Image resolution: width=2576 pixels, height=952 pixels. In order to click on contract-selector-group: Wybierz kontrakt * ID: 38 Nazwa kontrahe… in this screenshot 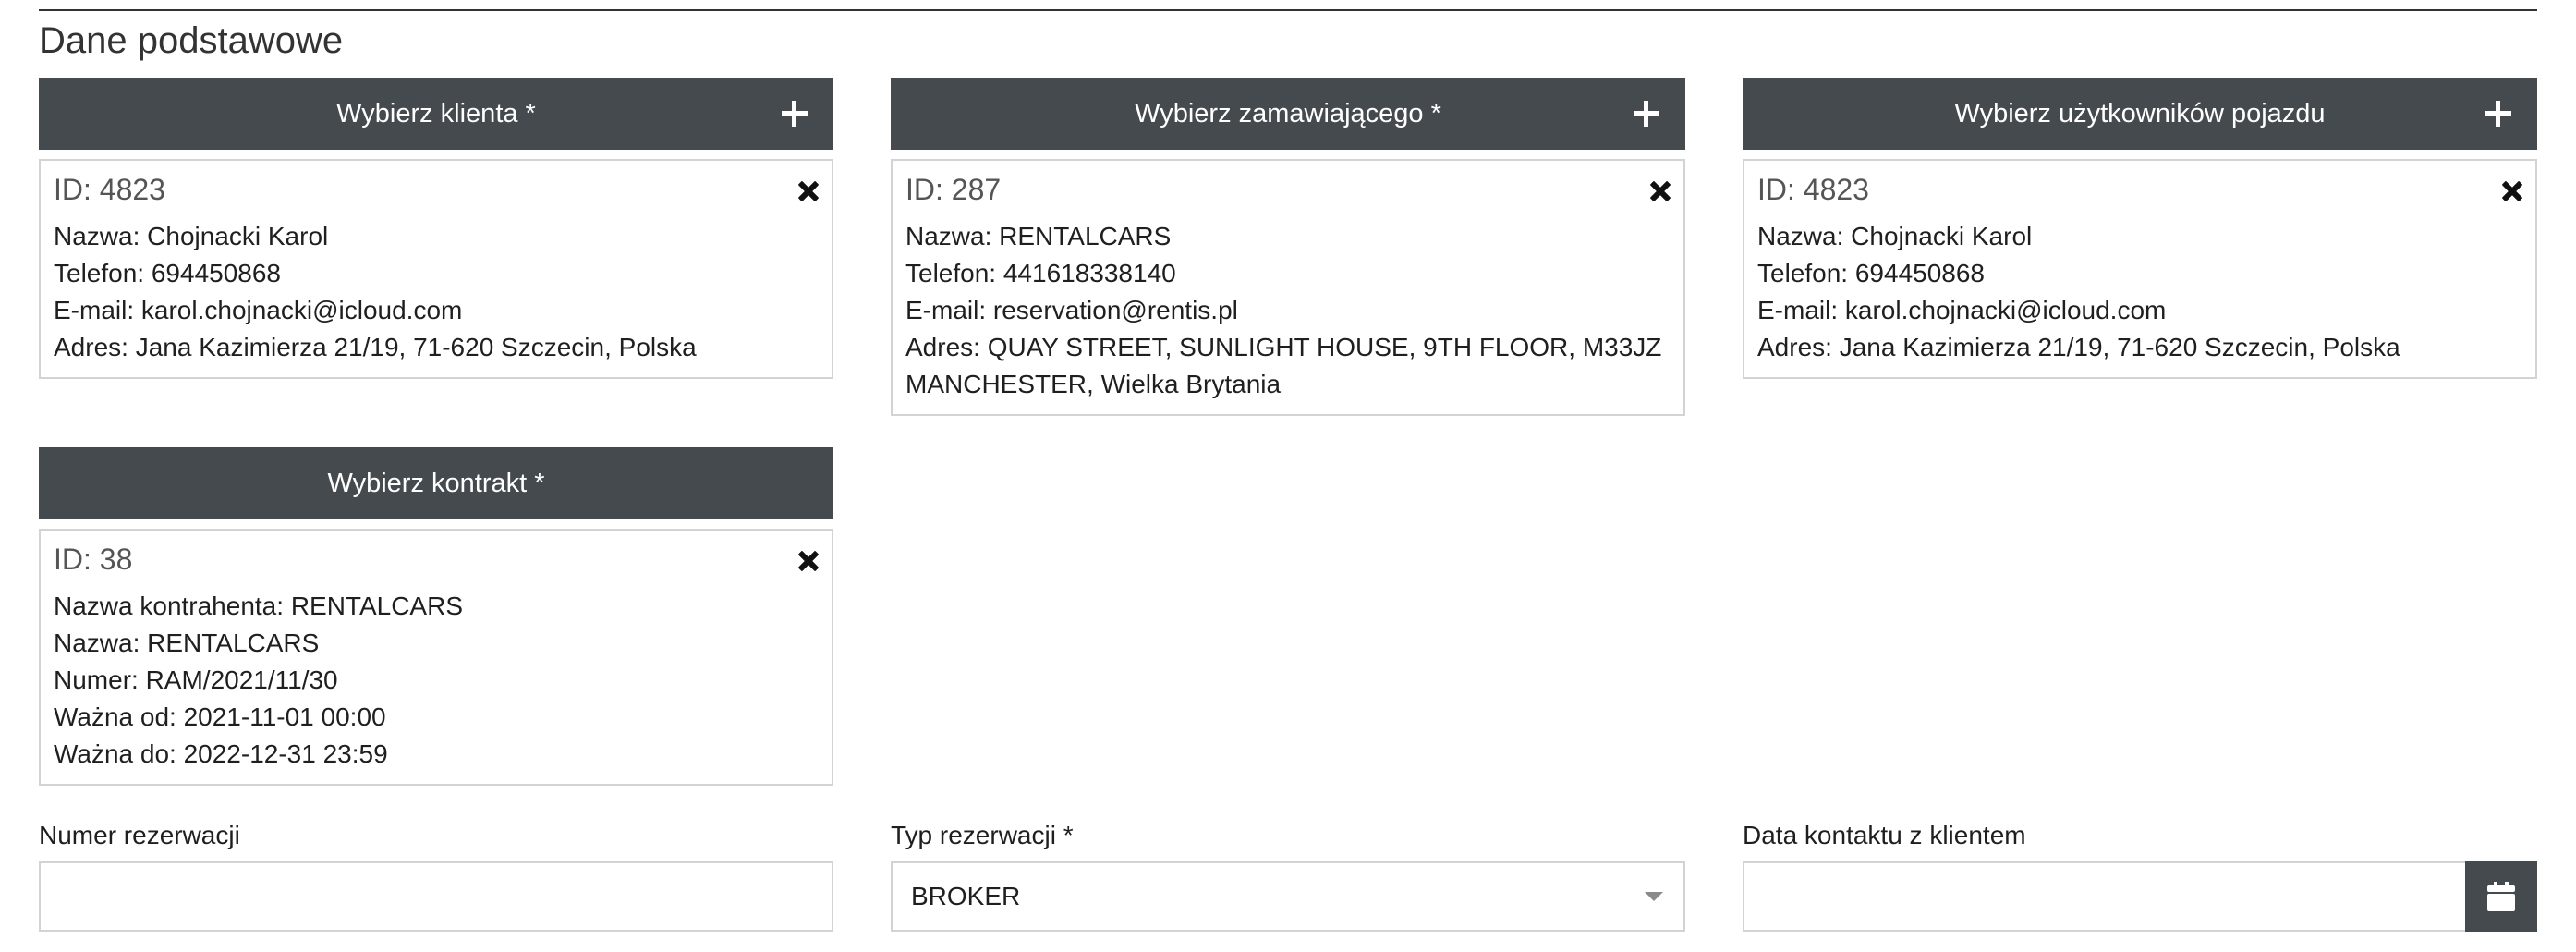, I will do `click(436, 616)`.